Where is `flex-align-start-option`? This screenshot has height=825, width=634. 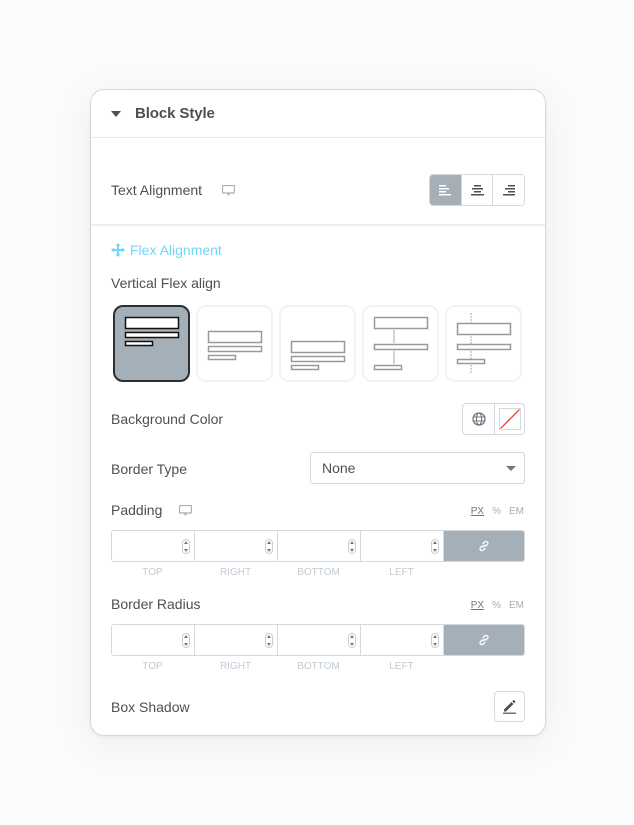
flex-align-start-option is located at coordinates (151, 343).